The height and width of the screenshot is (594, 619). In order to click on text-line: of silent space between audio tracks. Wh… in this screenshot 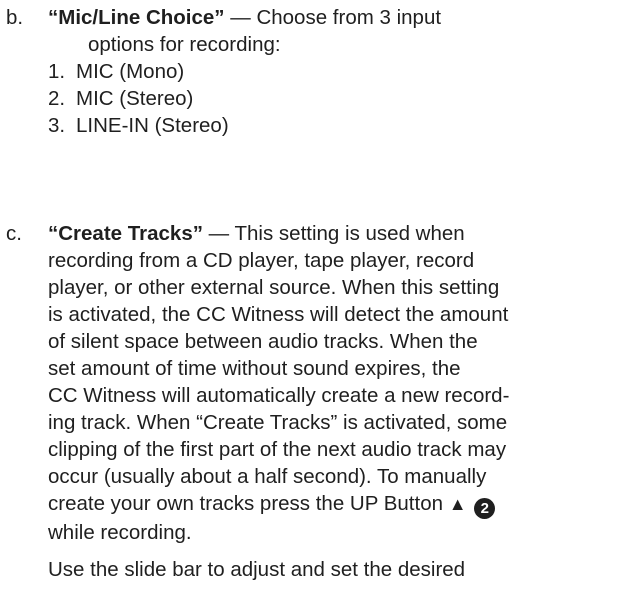, I will do `click(263, 341)`.